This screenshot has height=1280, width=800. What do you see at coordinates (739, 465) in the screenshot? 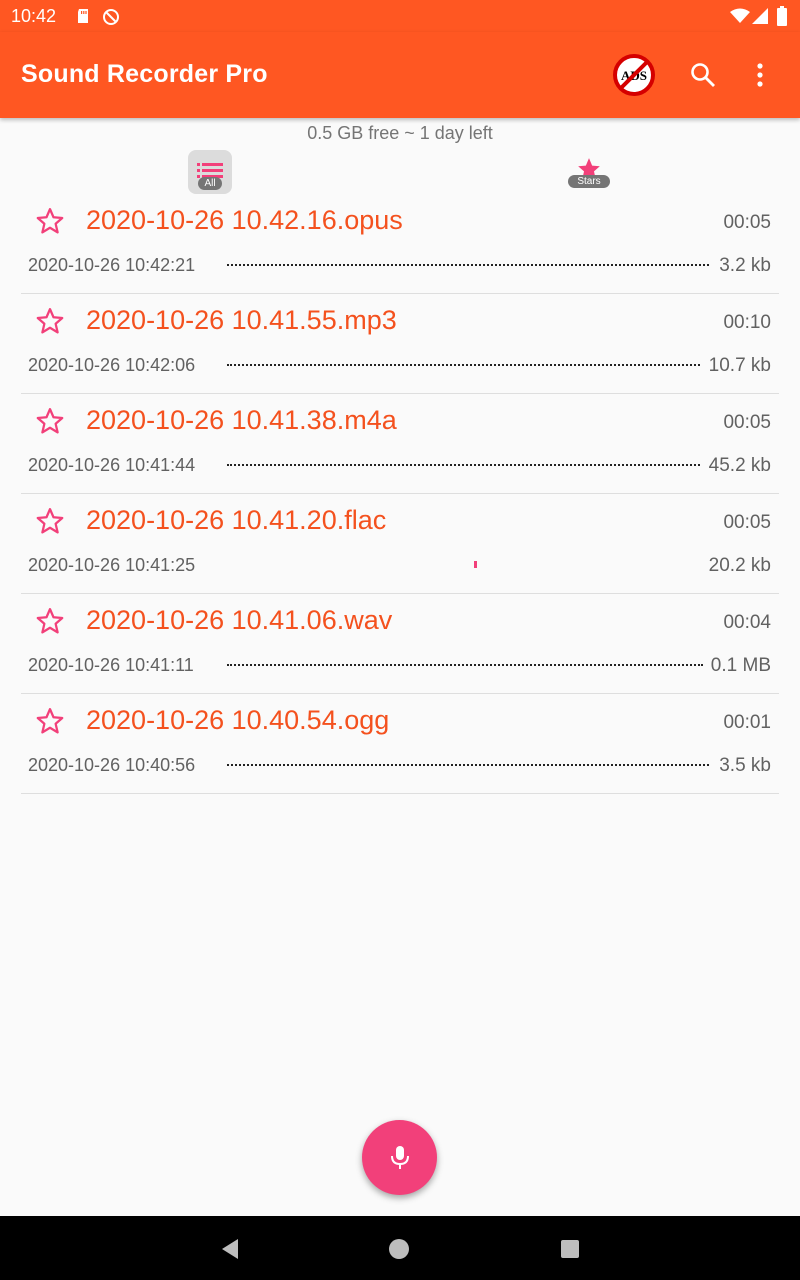
I see `recording-size: 45.2 kb` at bounding box center [739, 465].